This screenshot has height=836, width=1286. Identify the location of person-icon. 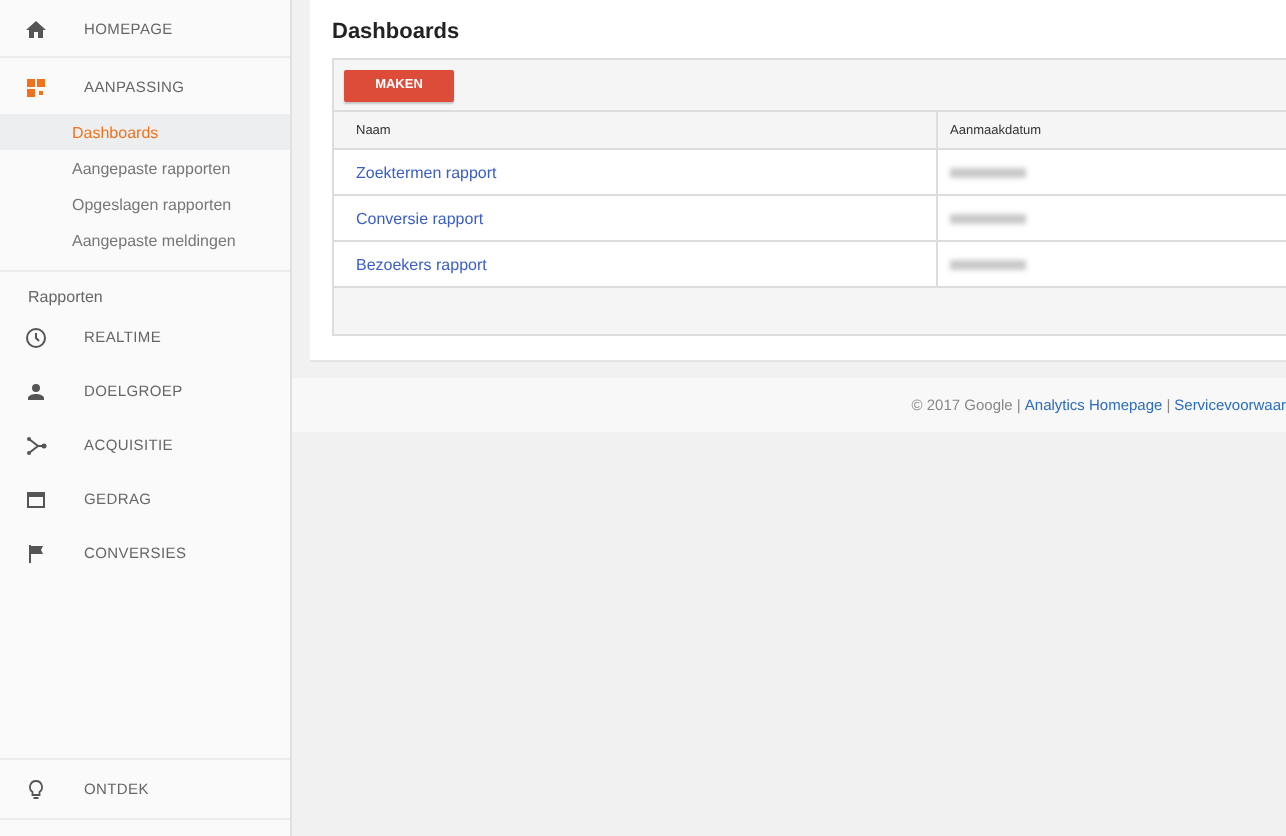
(36, 391).